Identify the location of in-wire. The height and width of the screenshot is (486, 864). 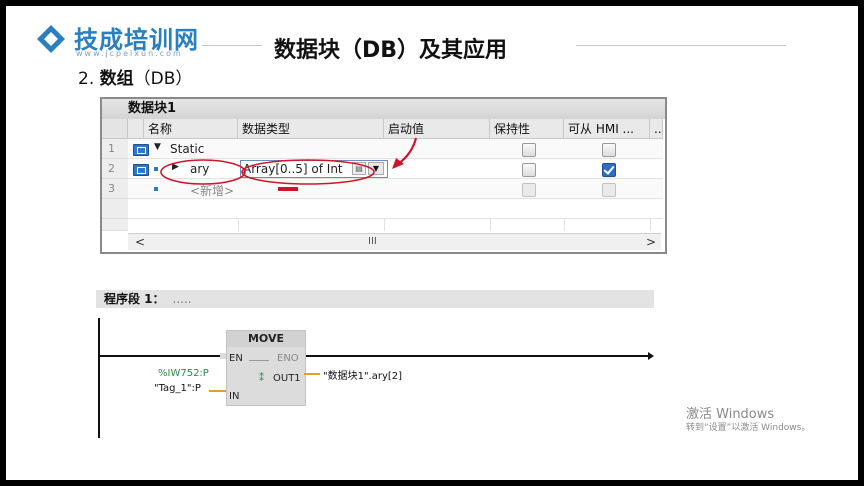
(217, 391).